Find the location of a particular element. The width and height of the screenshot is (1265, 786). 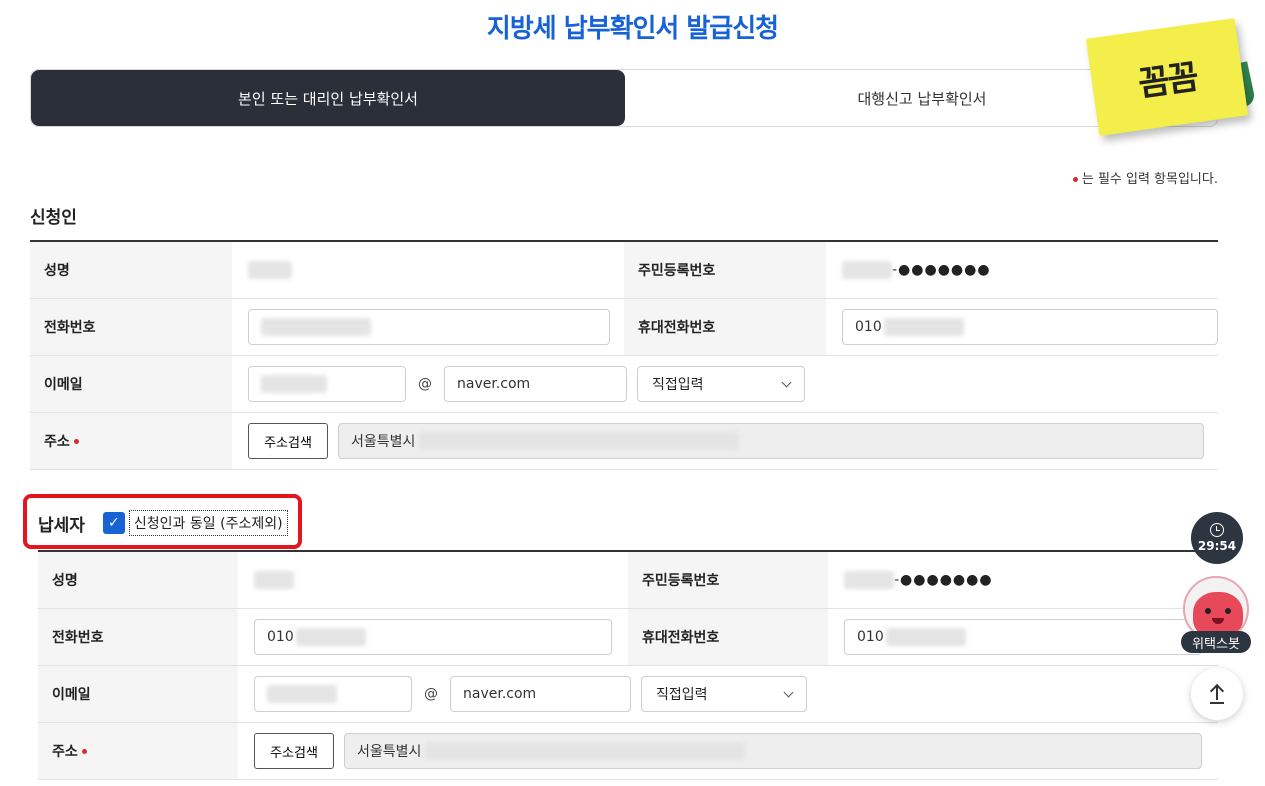

same-as-applicant-checkbox: ✓ is located at coordinates (113, 523).